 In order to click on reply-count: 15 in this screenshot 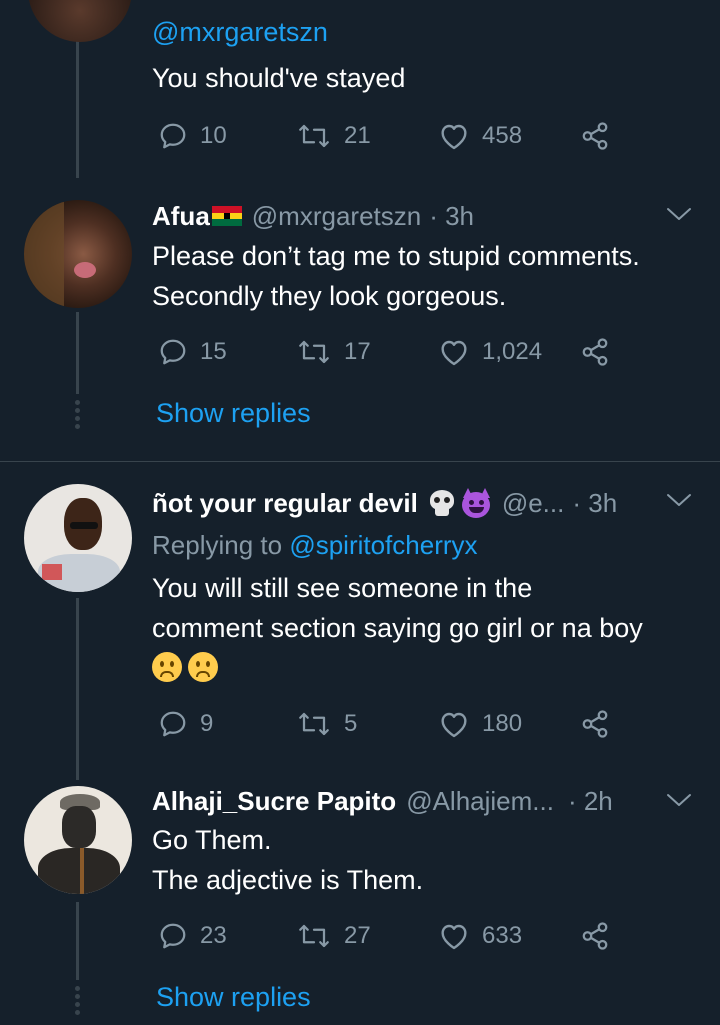, I will do `click(213, 351)`.